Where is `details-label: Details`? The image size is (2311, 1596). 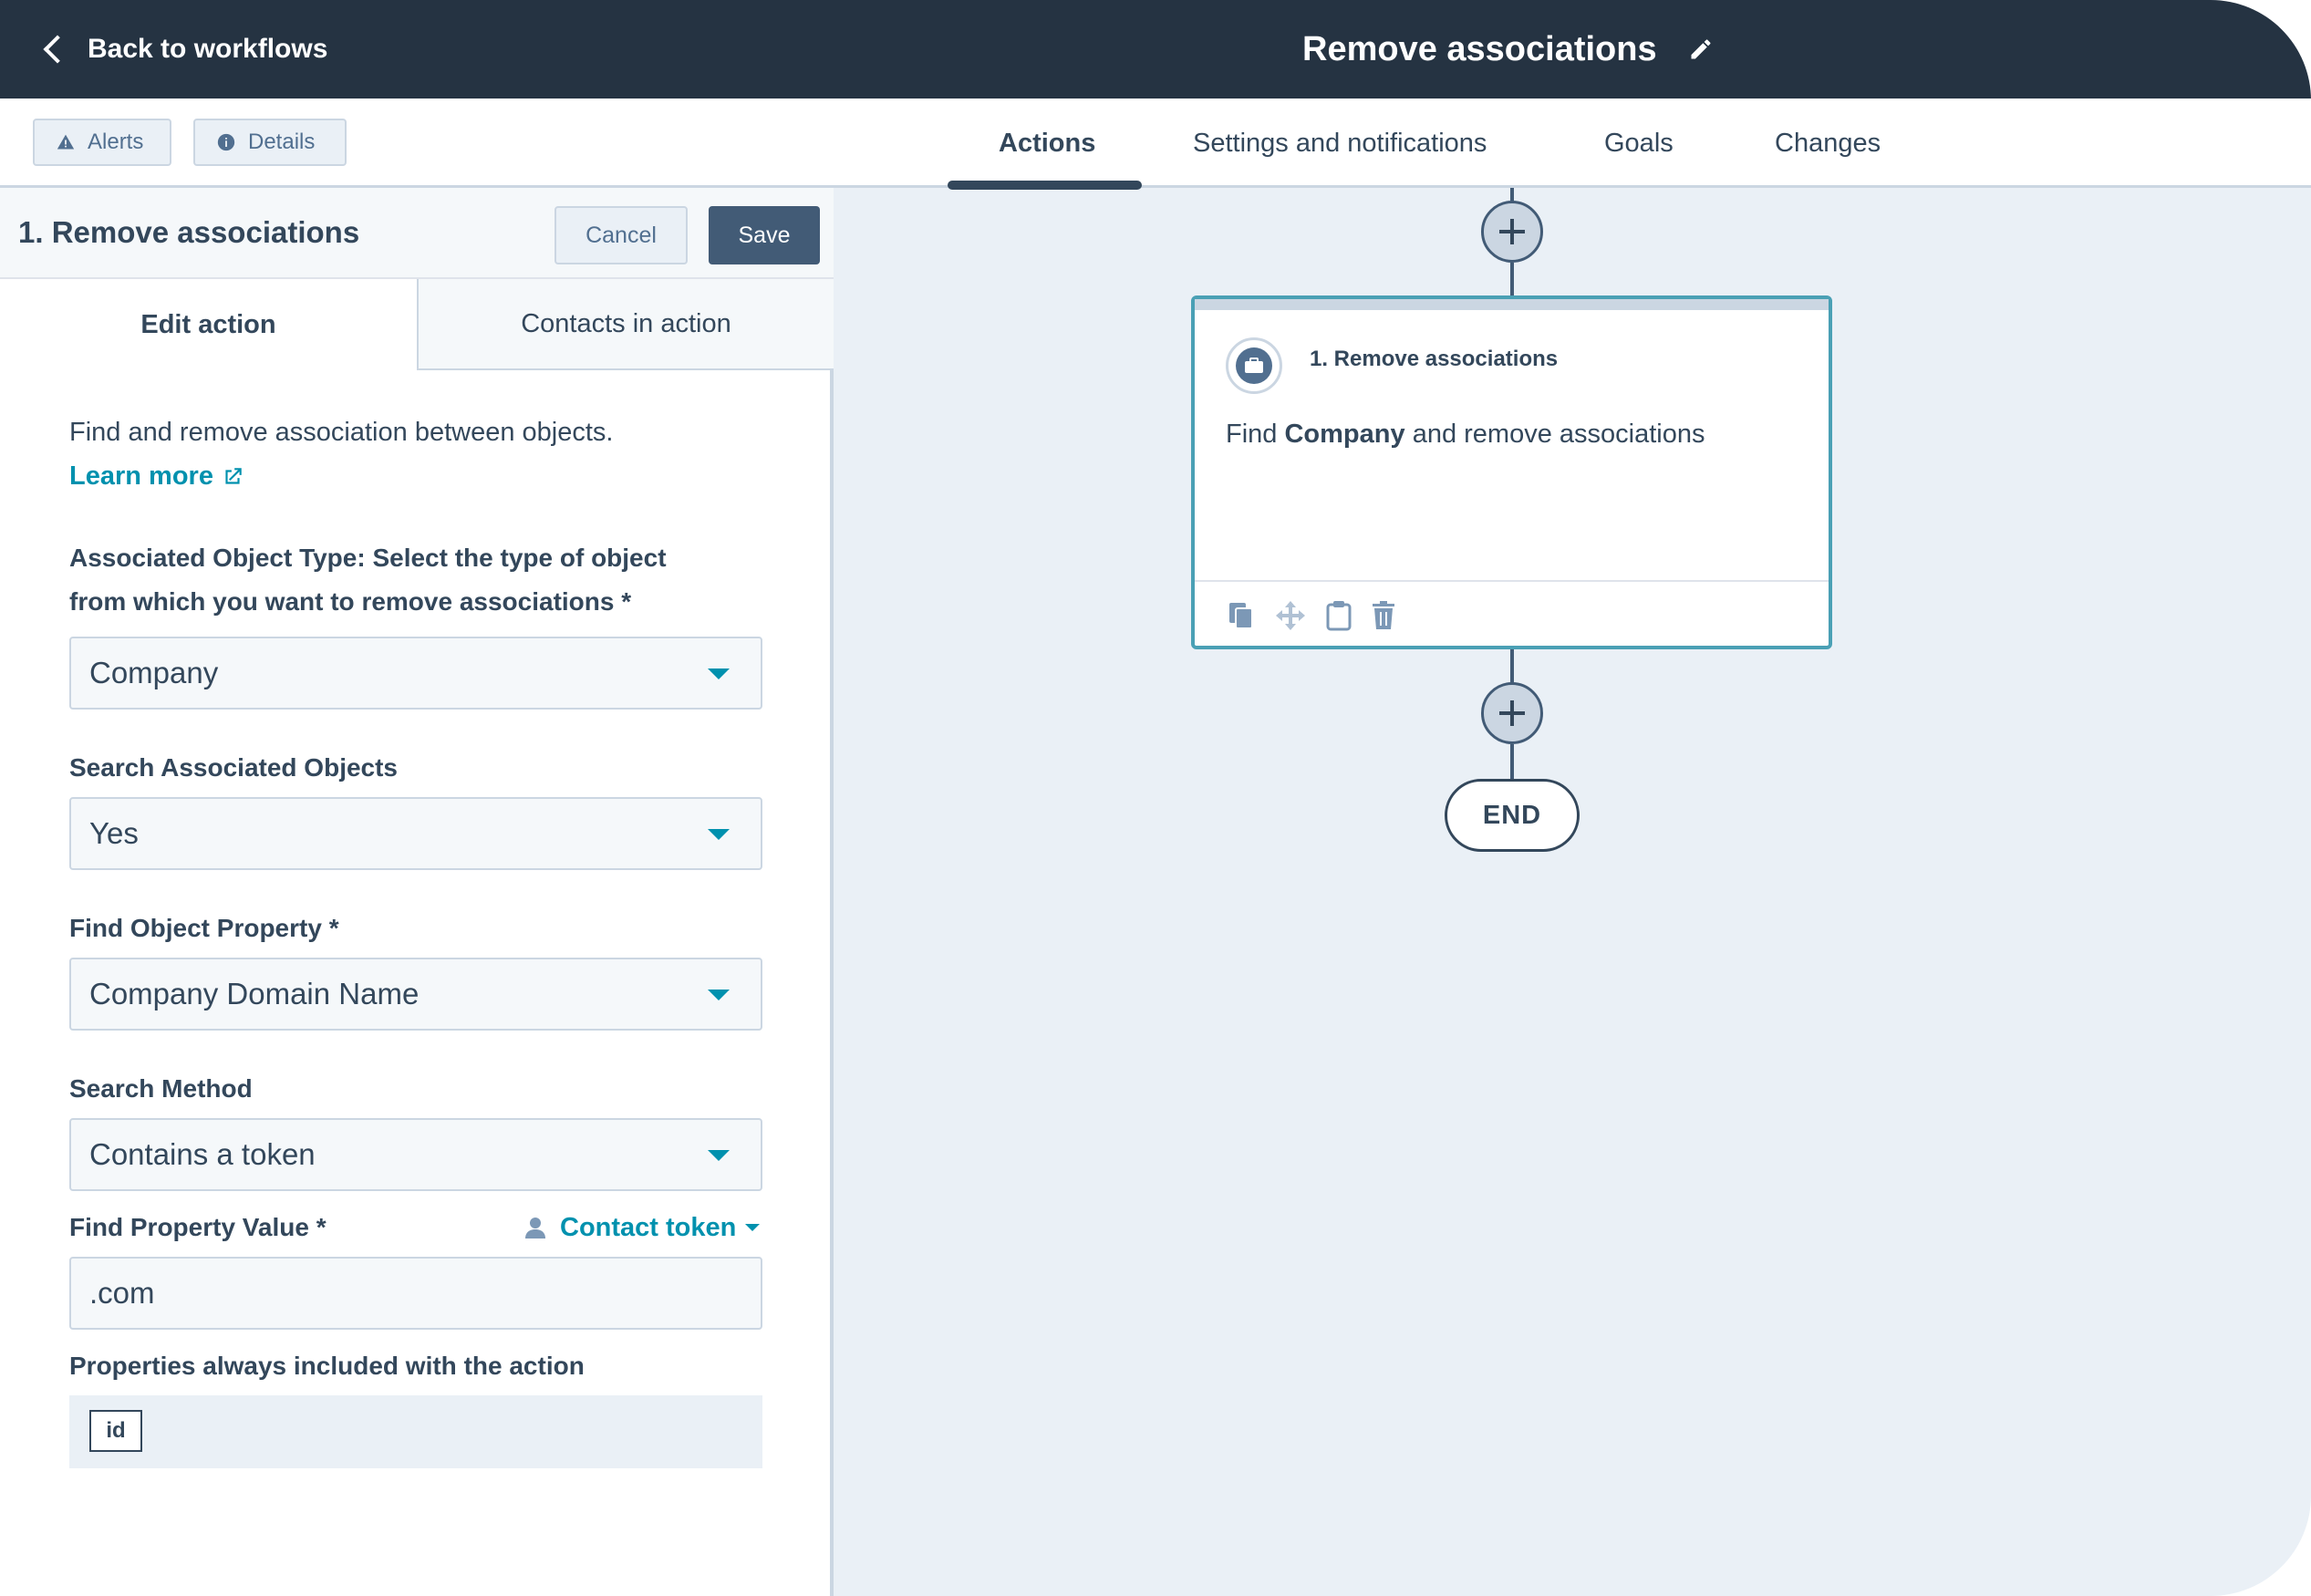
details-label: Details is located at coordinates (282, 142).